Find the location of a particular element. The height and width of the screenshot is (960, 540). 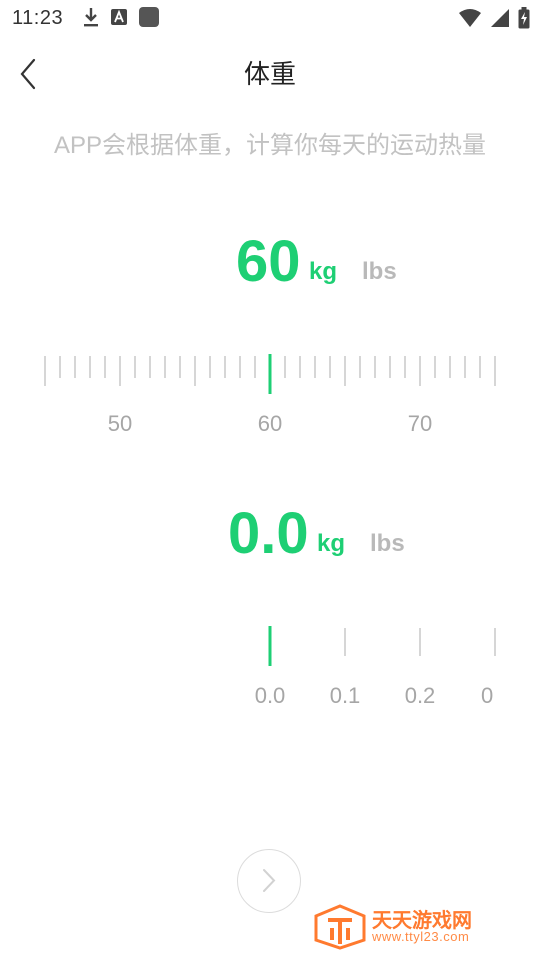

weight-value: 60 is located at coordinates (268, 261).